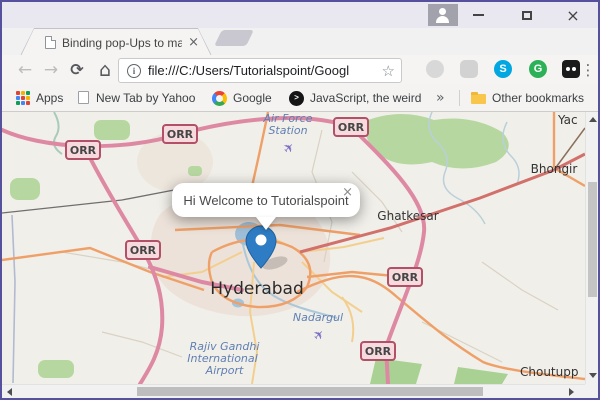  Describe the element at coordinates (440, 97) in the screenshot. I see `bookmarks-overflow-icon: »` at that location.